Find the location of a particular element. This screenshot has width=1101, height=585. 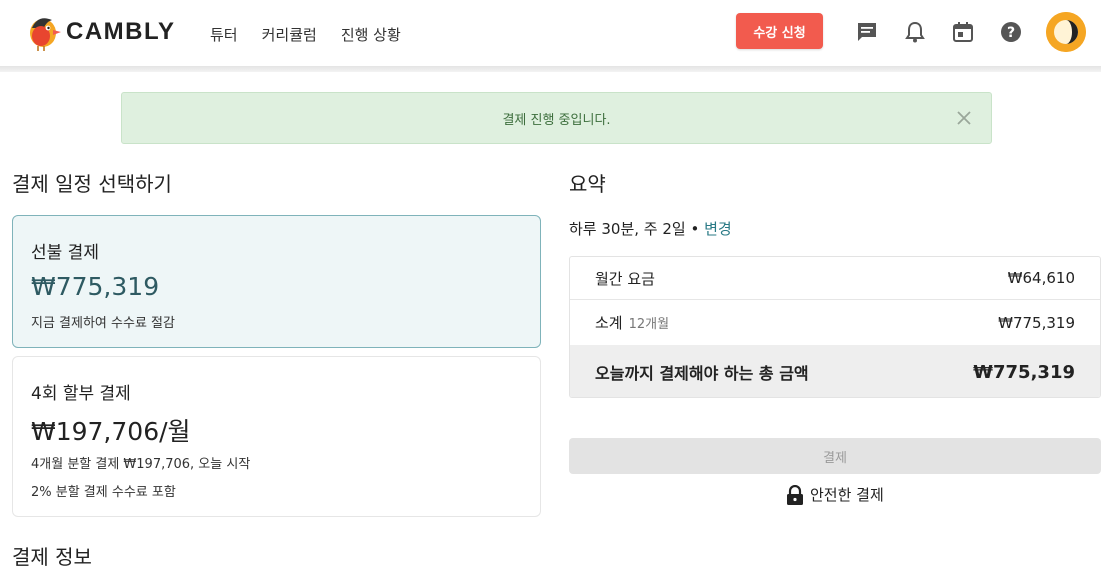

plan-price: ₩775,319 is located at coordinates (95, 286).